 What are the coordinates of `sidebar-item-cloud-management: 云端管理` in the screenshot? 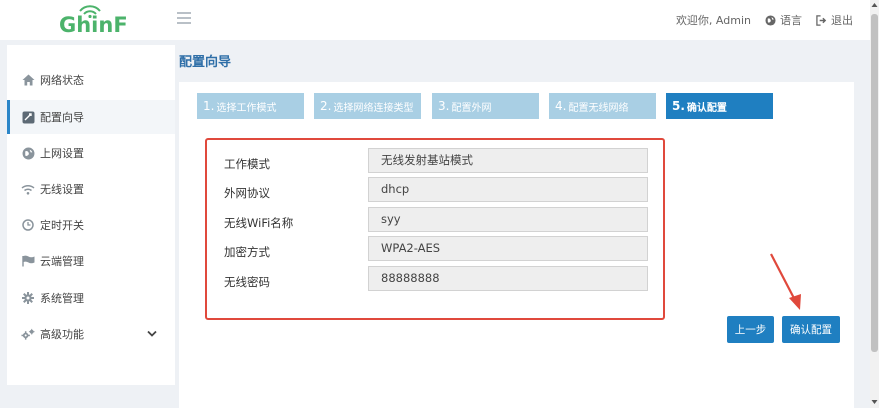 It's located at (91, 261).